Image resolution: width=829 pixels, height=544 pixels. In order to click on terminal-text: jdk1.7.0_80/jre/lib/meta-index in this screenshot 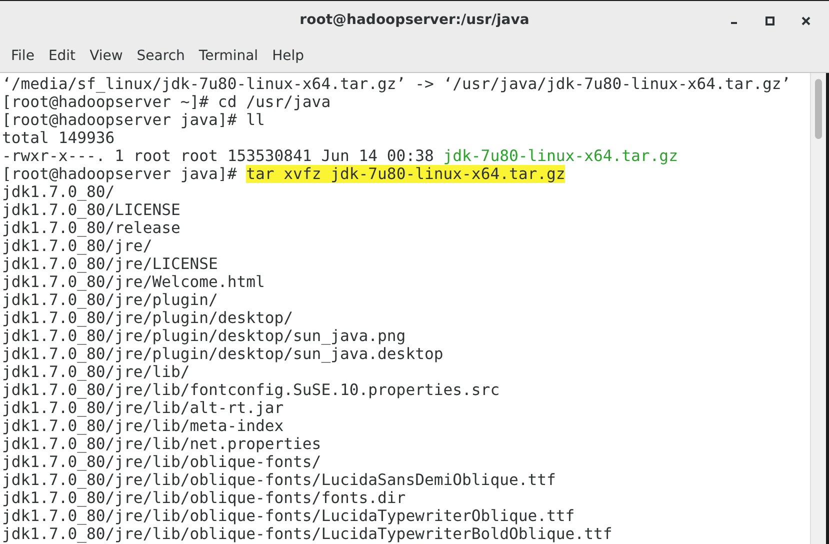, I will do `click(143, 426)`.